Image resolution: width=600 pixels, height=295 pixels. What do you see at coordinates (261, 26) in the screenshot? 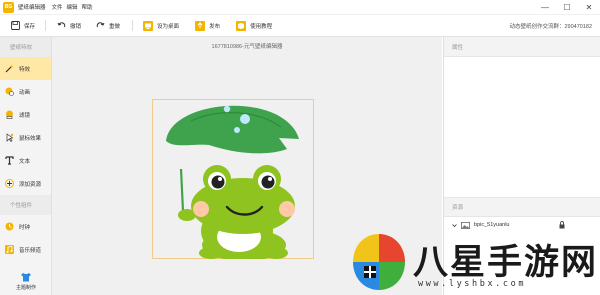
I see `tutorial-label: 使用教程` at bounding box center [261, 26].